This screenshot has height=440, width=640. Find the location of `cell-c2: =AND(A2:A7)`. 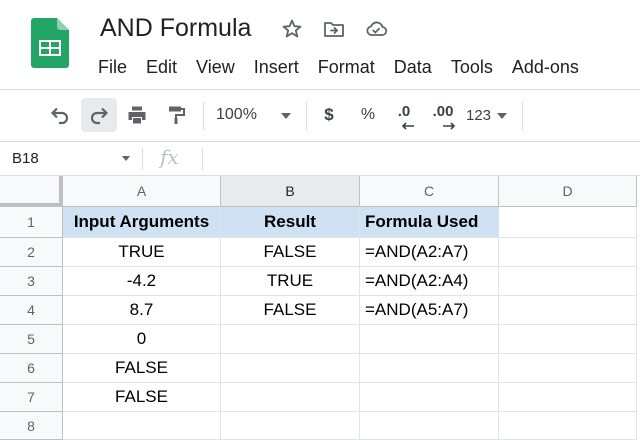

cell-c2: =AND(A2:A7) is located at coordinates (429, 252).